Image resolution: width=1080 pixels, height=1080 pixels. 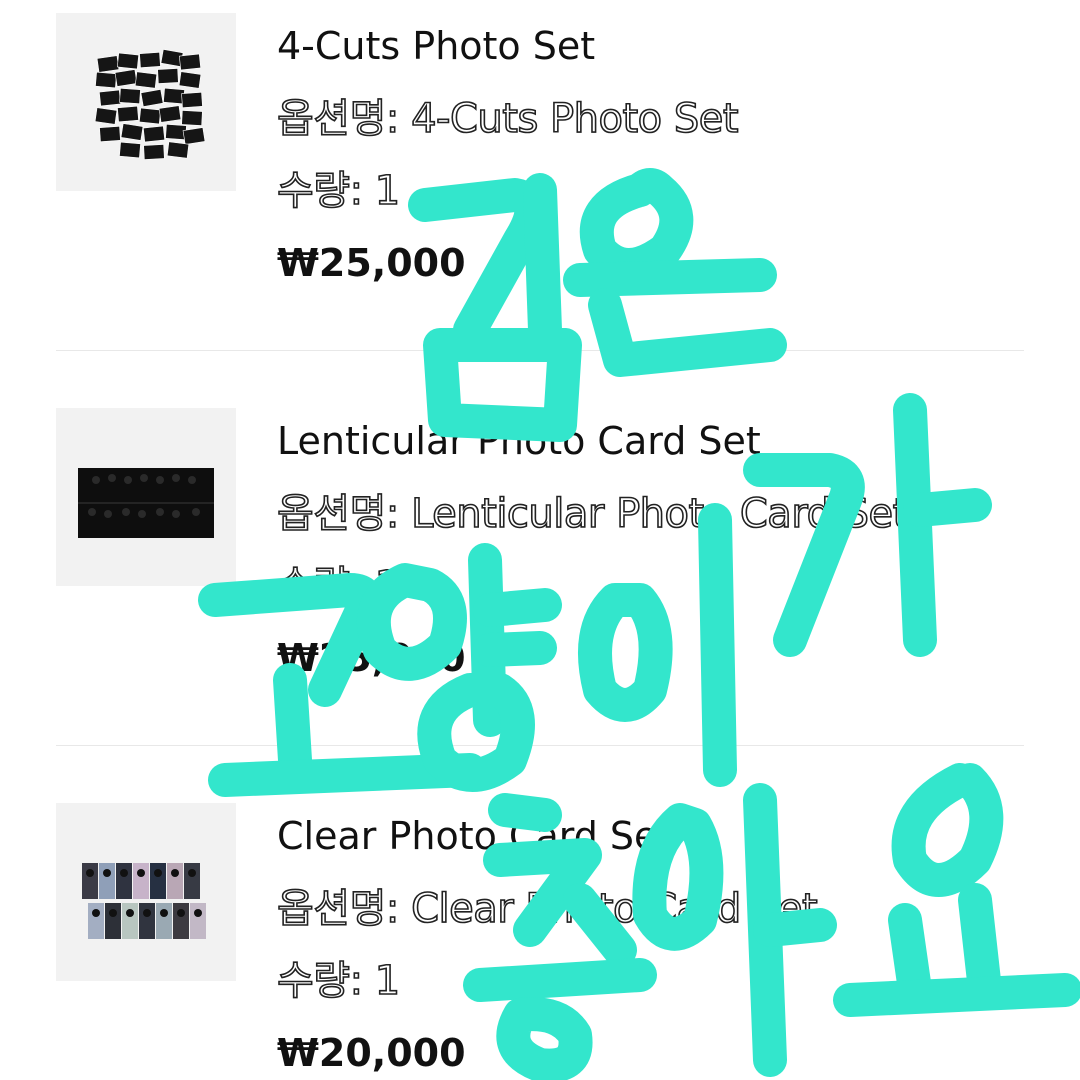 What do you see at coordinates (574, 119) in the screenshot?
I see `option-value: 4-Cuts Photo Set` at bounding box center [574, 119].